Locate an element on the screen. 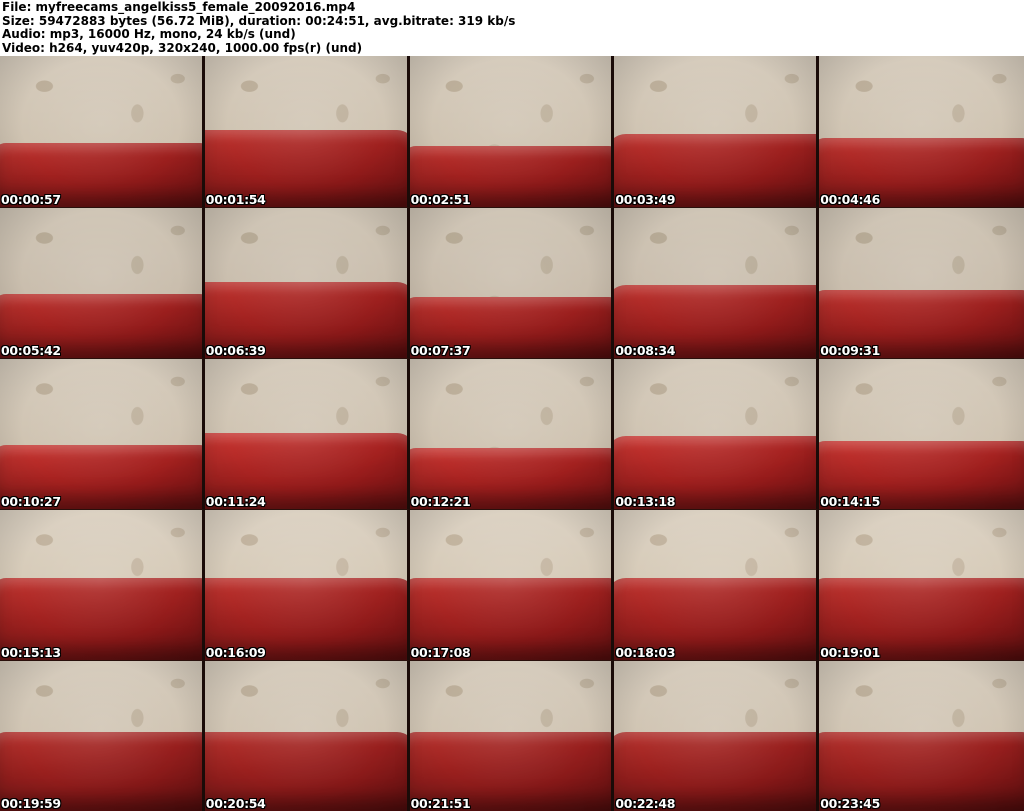 The width and height of the screenshot is (1024, 811). timestamp-overlay: 00:23:45 is located at coordinates (850, 803).